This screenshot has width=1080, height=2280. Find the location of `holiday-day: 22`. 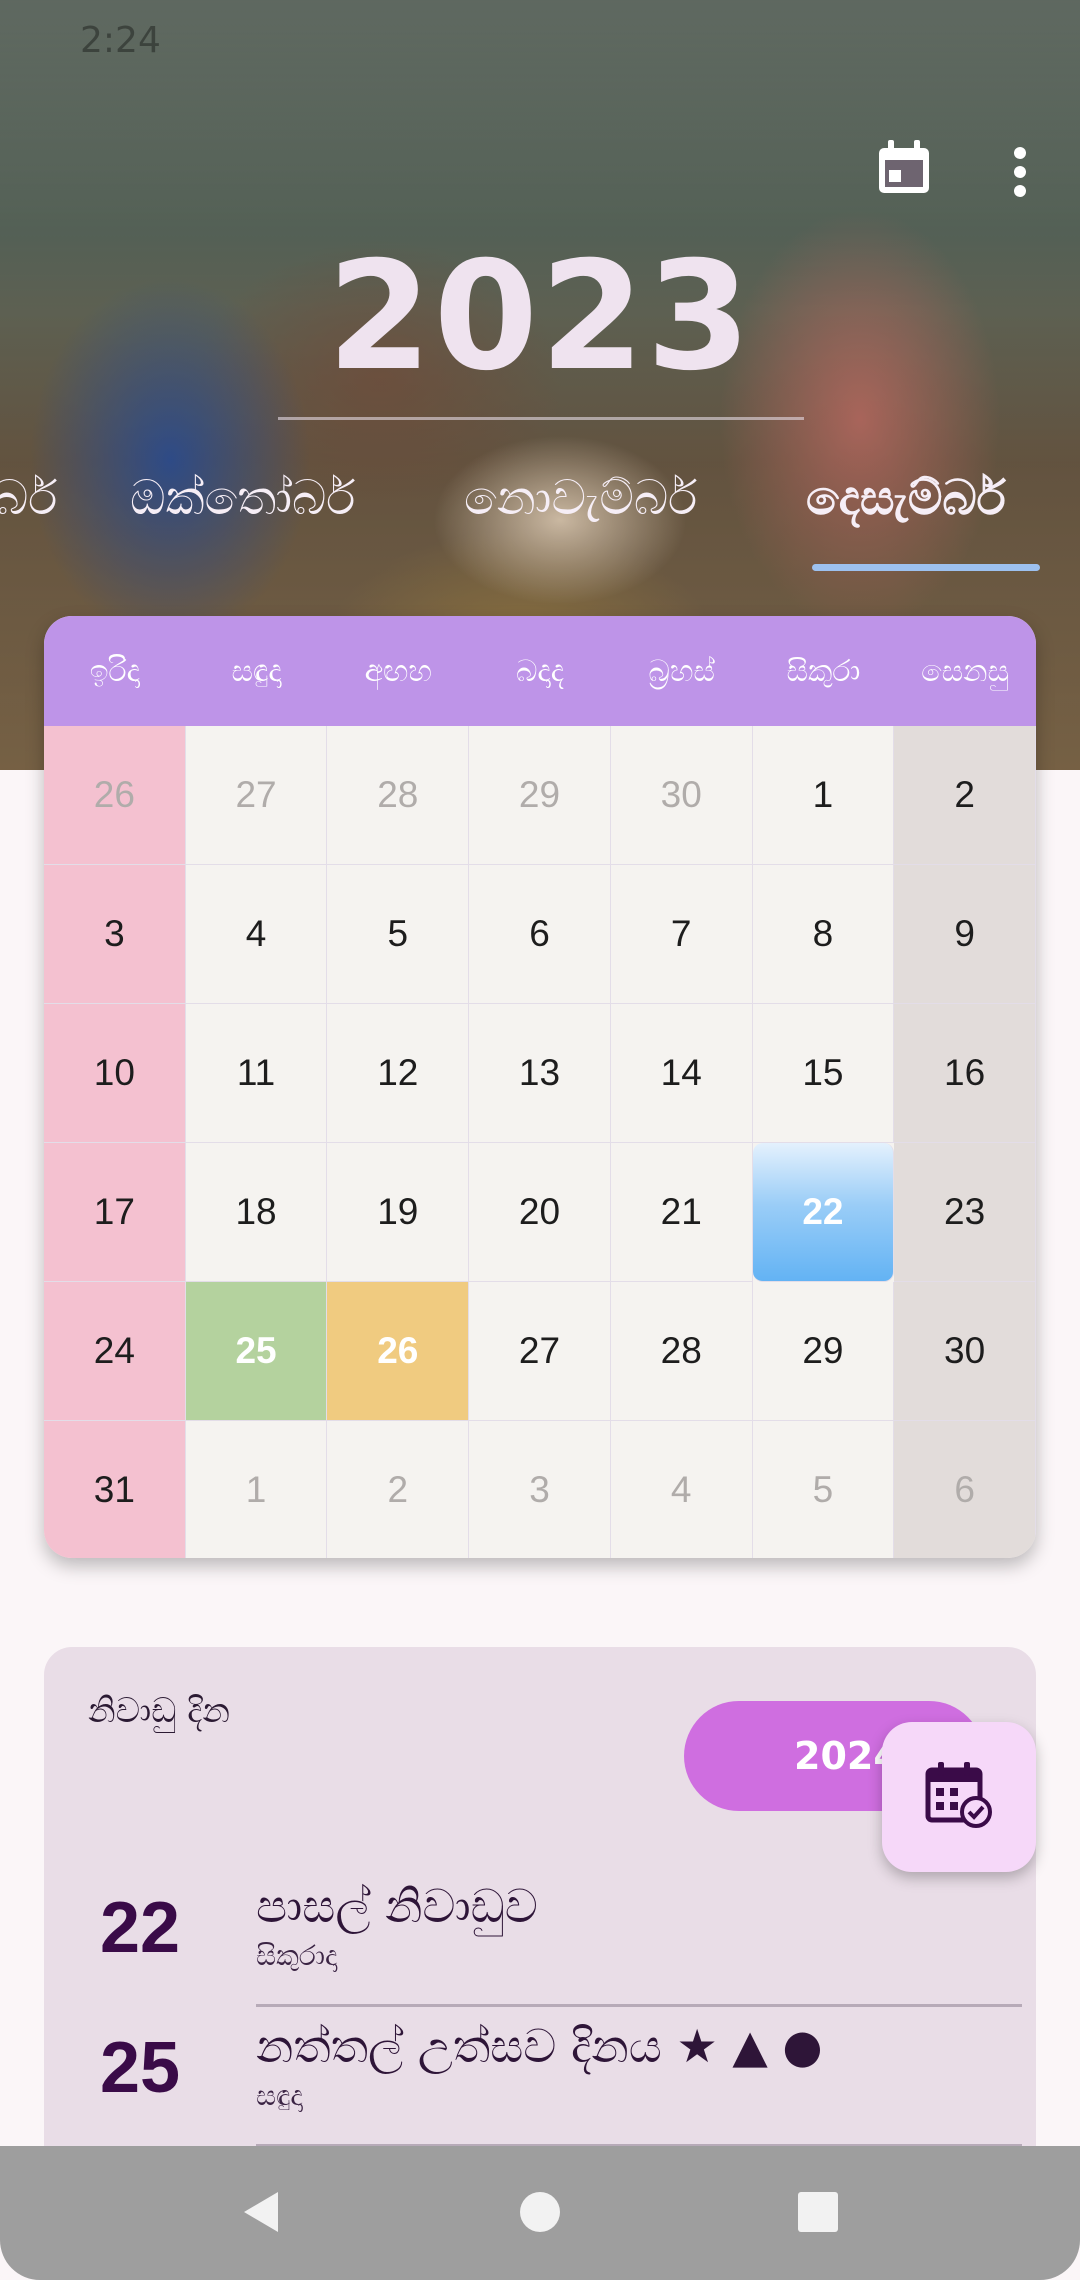

holiday-day: 22 is located at coordinates (140, 1928).